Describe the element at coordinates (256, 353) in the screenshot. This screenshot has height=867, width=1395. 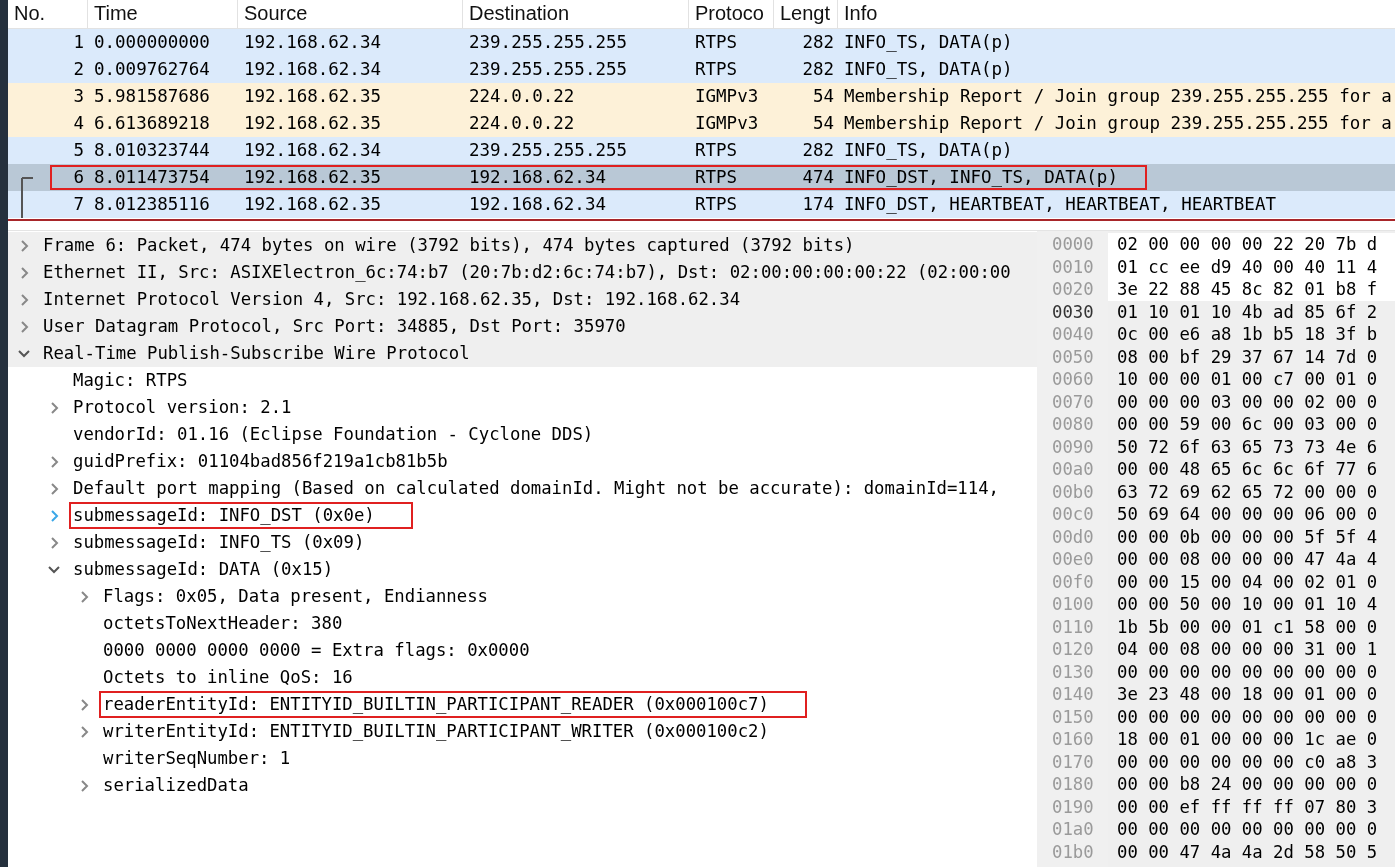
I see `tree-item-label: Real-Time Publish-Subscribe Wire Protocol` at that location.